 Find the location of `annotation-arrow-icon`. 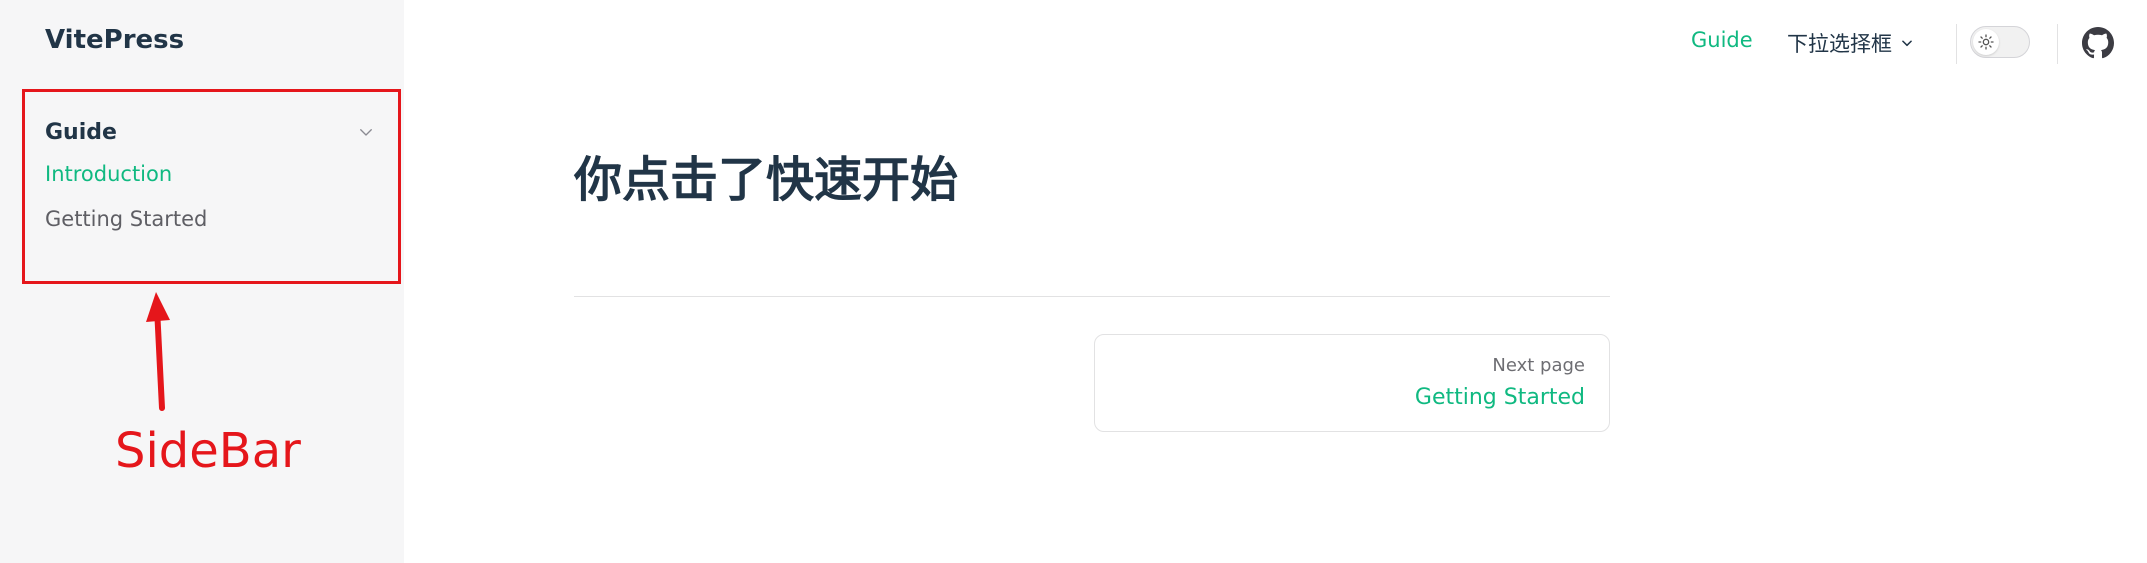

annotation-arrow-icon is located at coordinates (158, 351).